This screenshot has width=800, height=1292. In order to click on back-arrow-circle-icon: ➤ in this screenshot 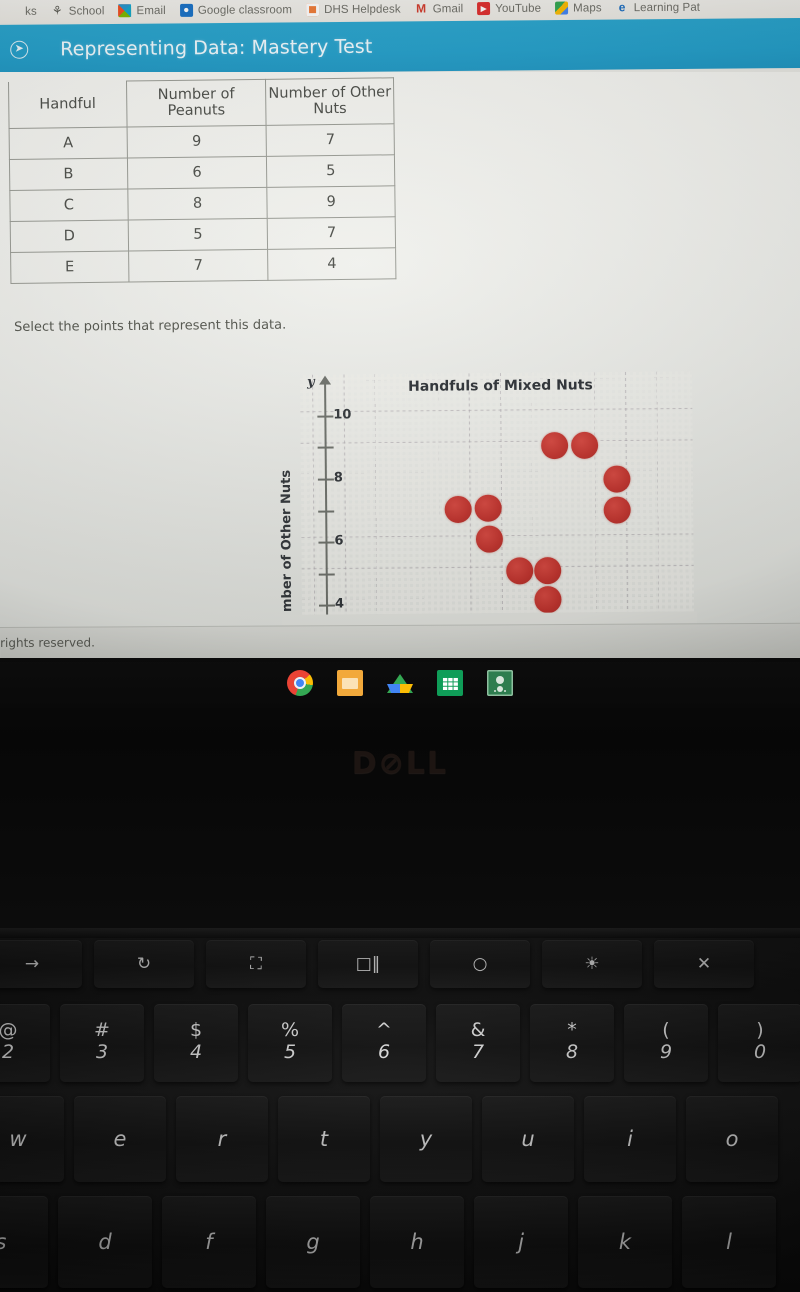, I will do `click(19, 49)`.